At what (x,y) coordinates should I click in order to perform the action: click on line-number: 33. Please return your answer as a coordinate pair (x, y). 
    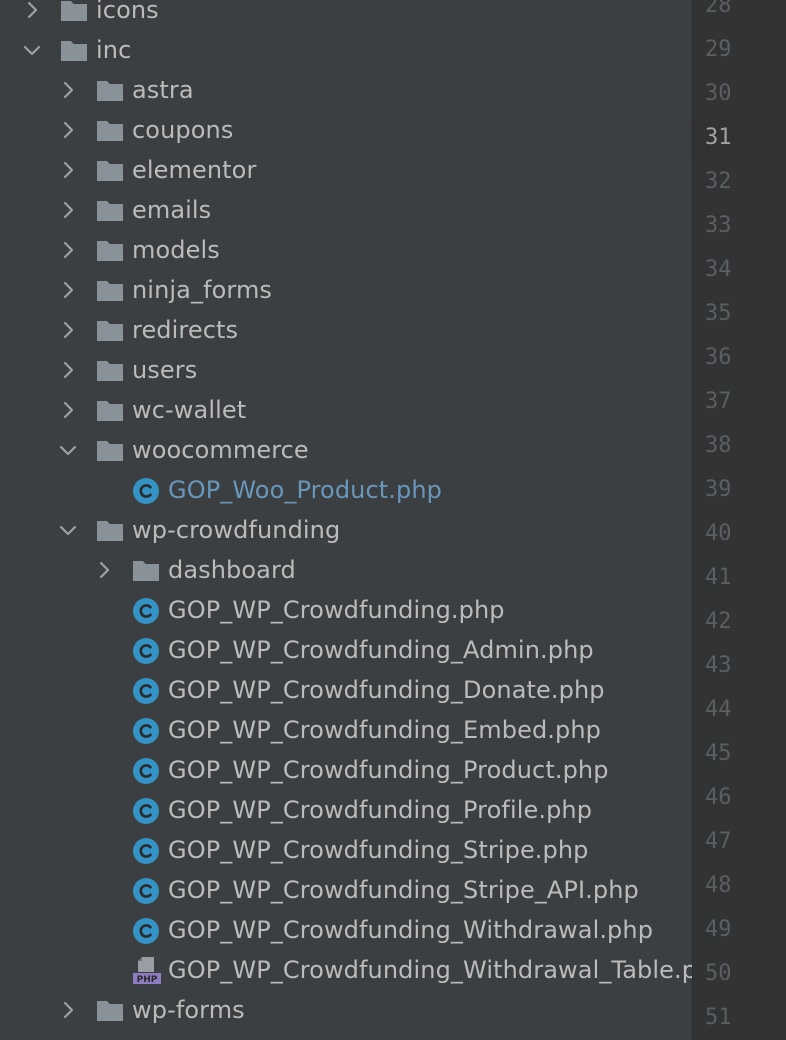
    Looking at the image, I should click on (739, 226).